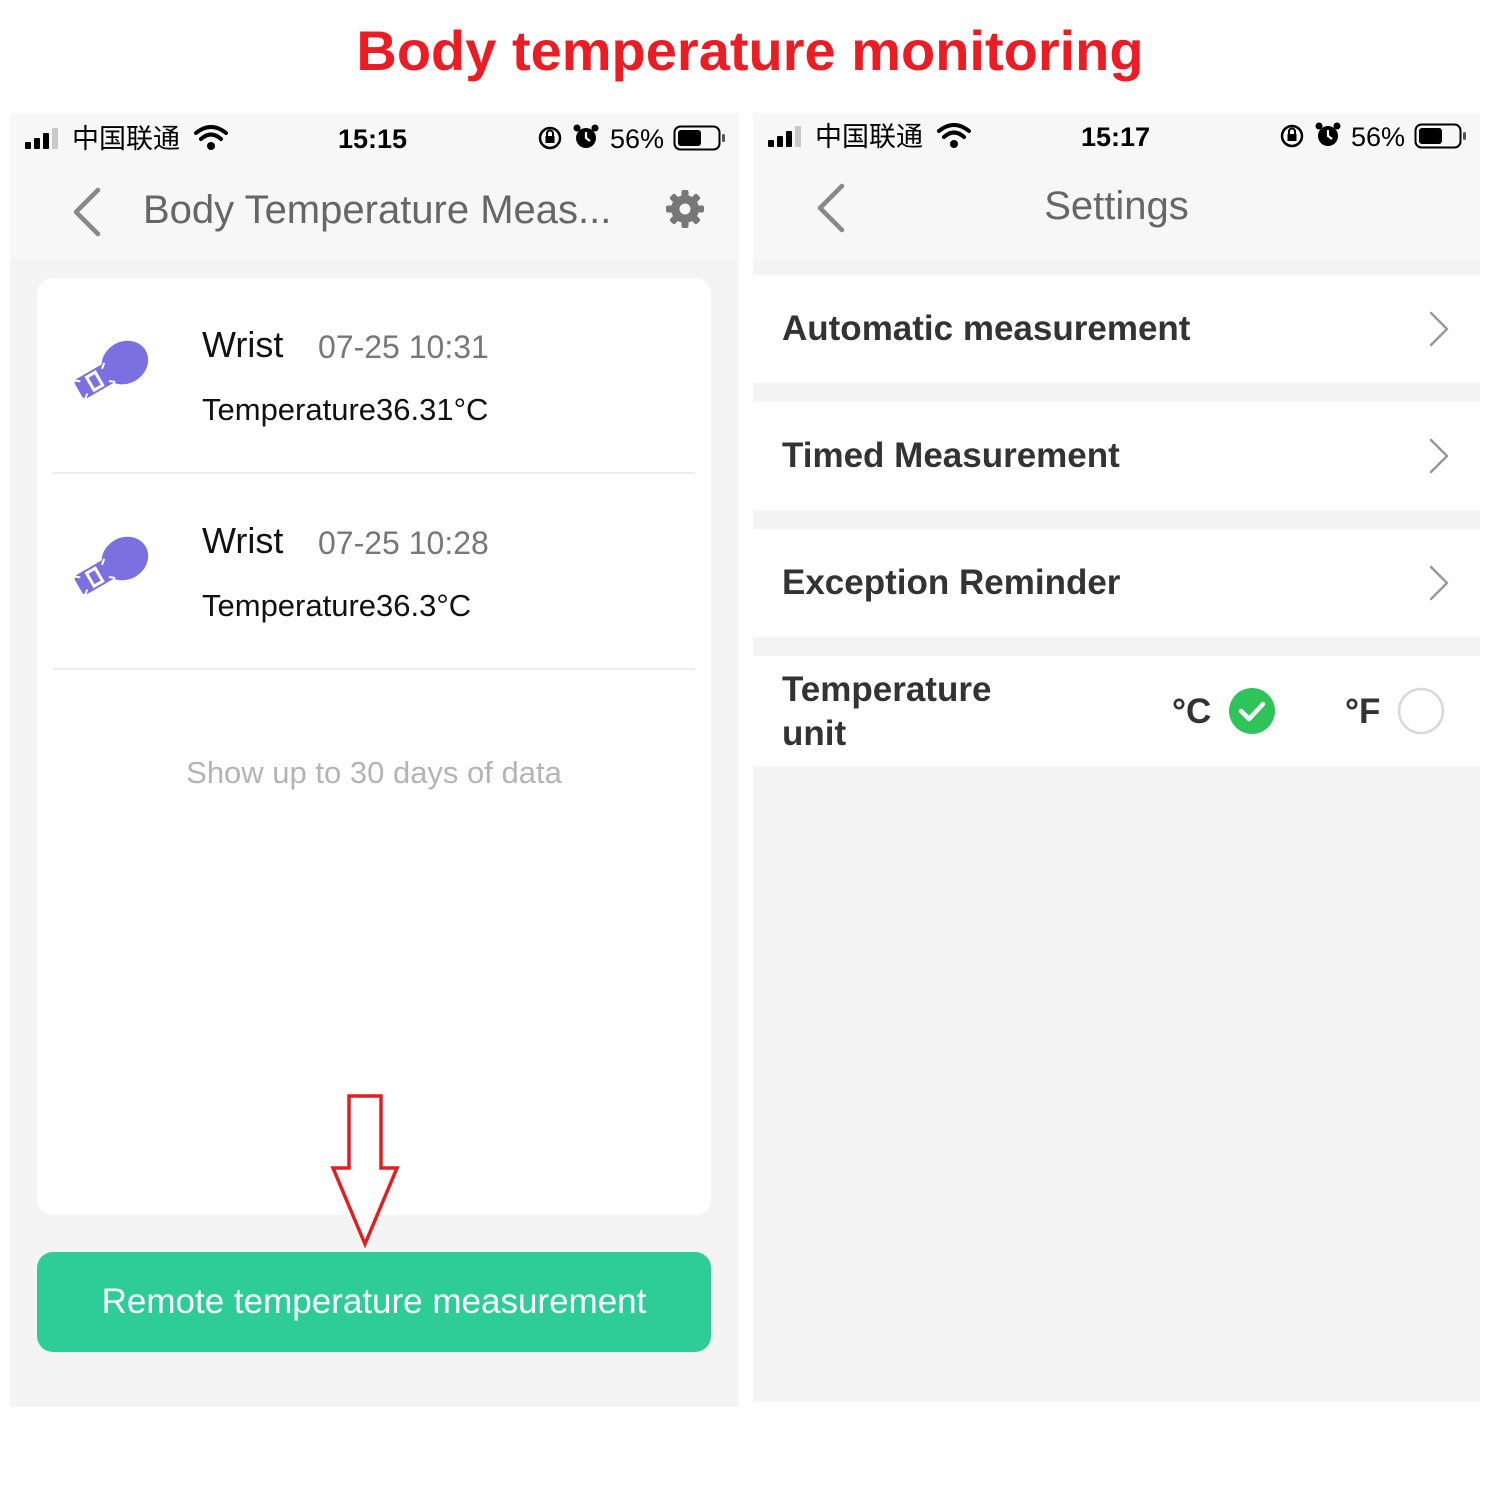 Image resolution: width=1500 pixels, height=1500 pixels. Describe the element at coordinates (1116, 711) in the screenshot. I see `temperature-unit-row: Temperature unit °C °F` at that location.